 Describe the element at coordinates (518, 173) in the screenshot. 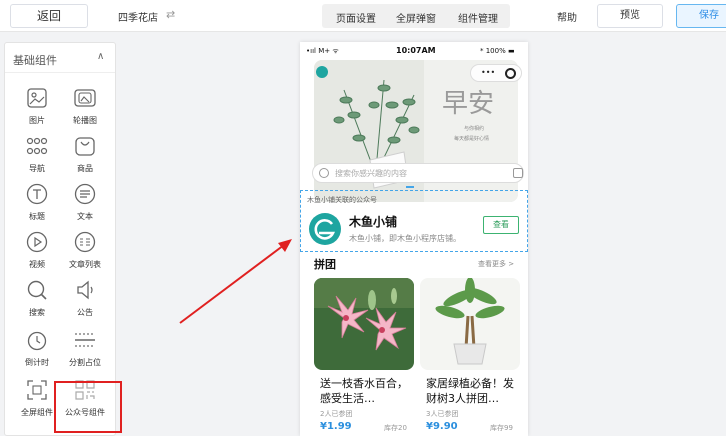

I see `scan-icon` at that location.